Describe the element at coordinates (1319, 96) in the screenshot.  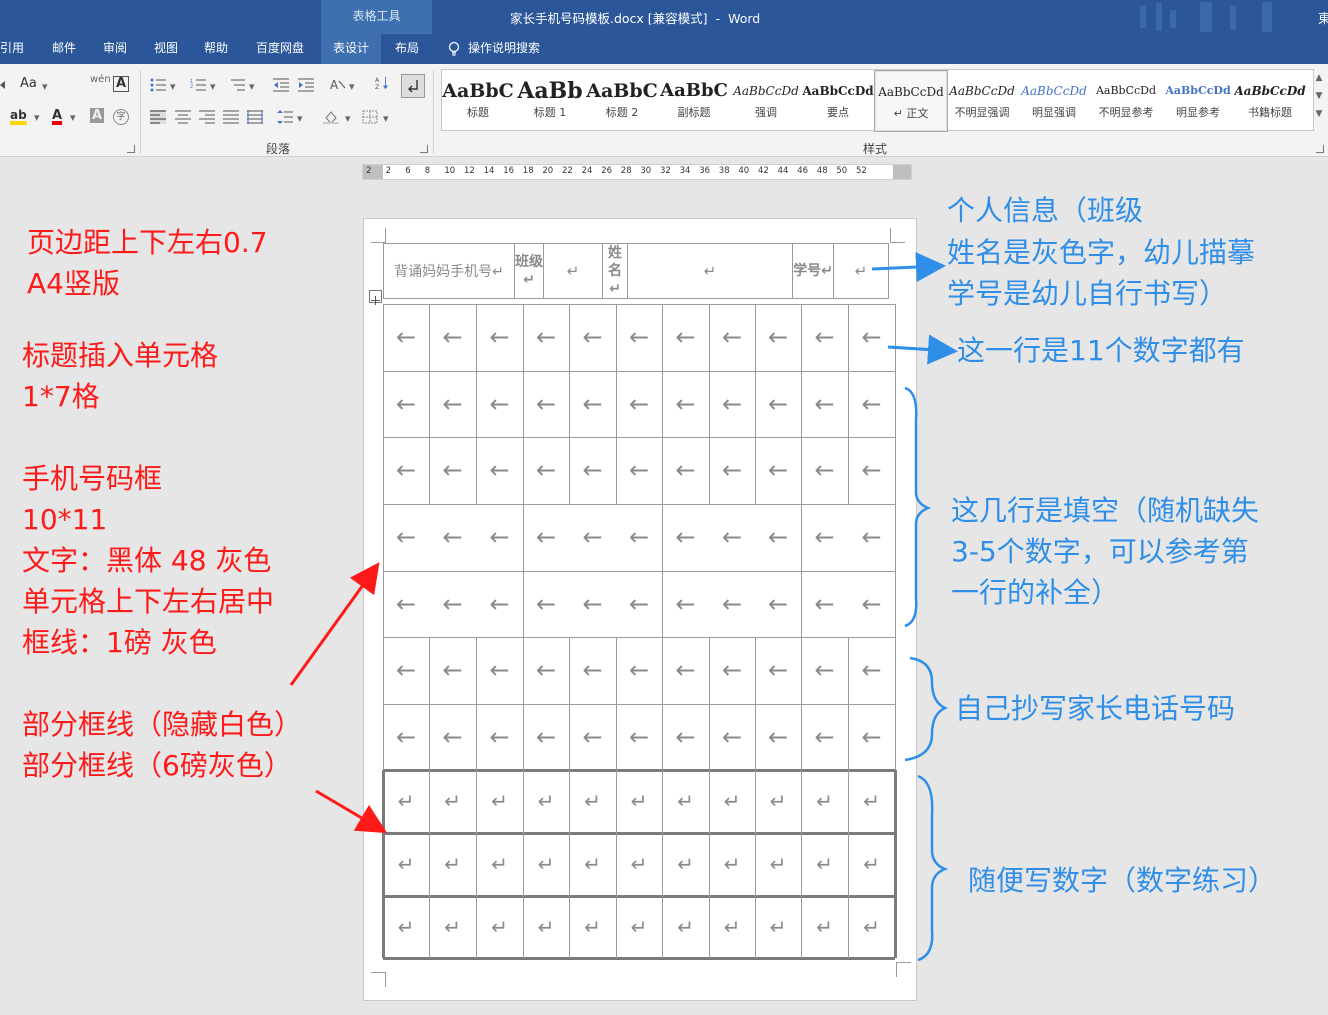
I see `chevron-down-icon: ▼` at that location.